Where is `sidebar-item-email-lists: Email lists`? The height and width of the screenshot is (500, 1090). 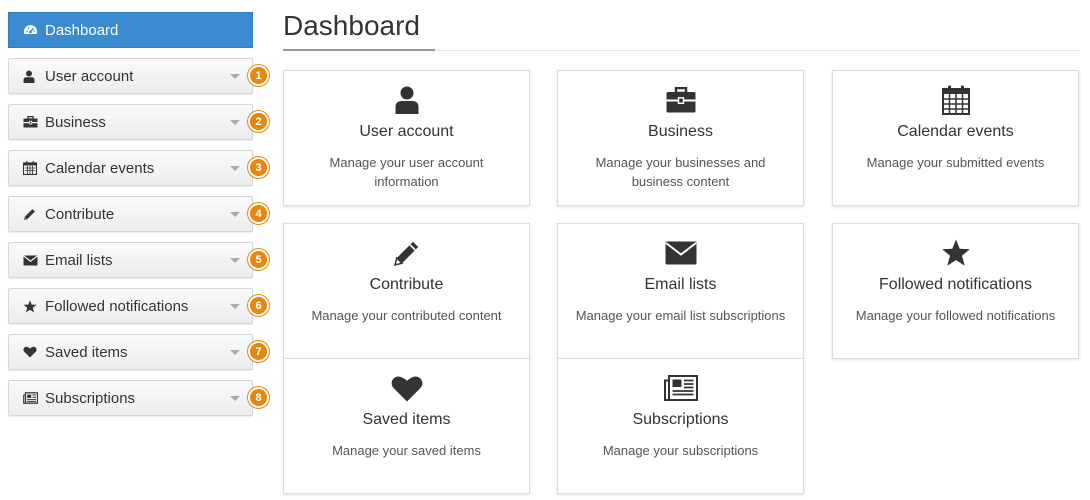 sidebar-item-email-lists: Email lists is located at coordinates (130, 260).